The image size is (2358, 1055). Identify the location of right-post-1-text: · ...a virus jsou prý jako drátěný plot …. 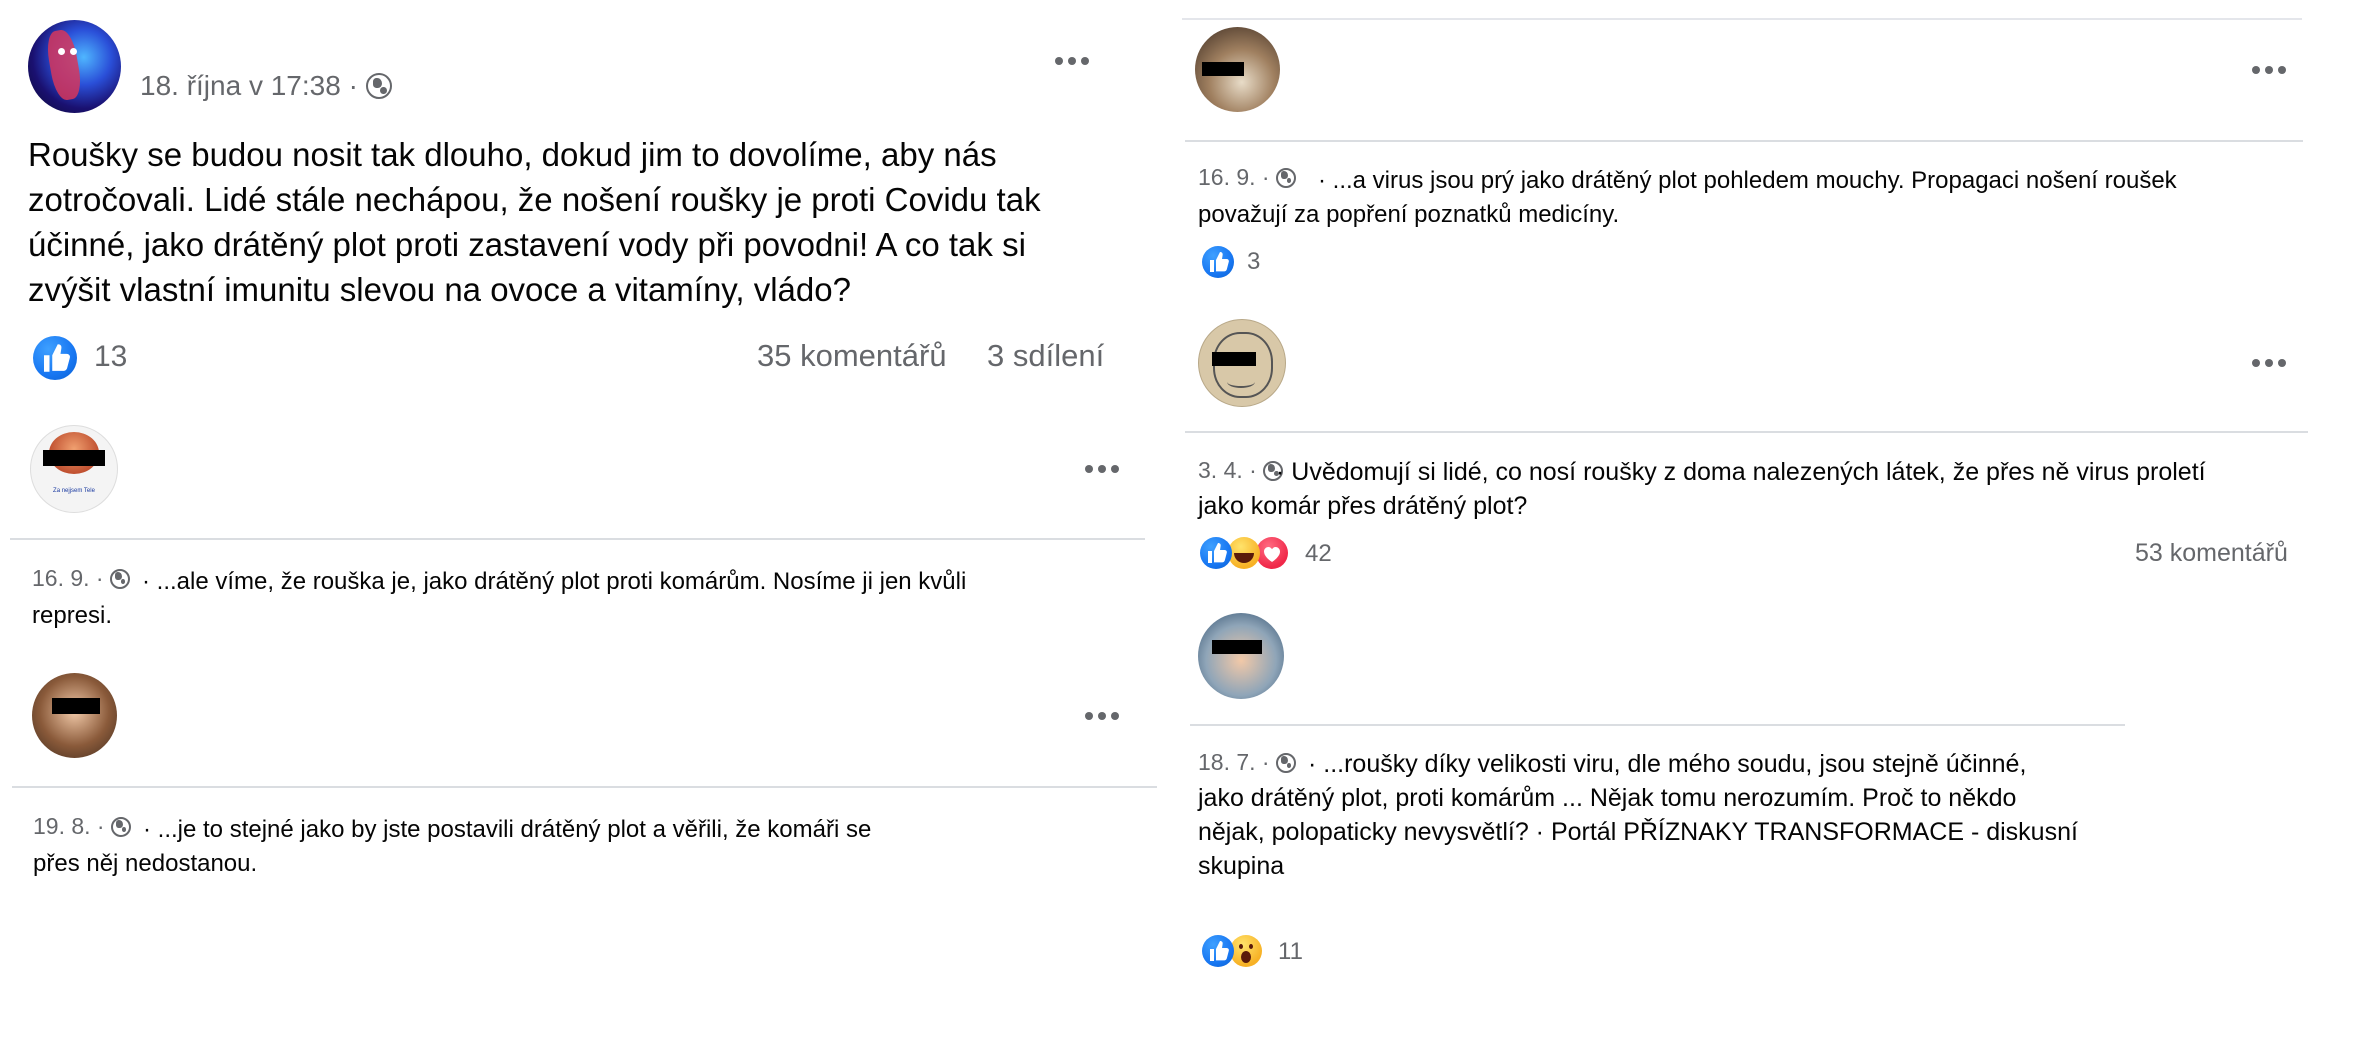
(1758, 198).